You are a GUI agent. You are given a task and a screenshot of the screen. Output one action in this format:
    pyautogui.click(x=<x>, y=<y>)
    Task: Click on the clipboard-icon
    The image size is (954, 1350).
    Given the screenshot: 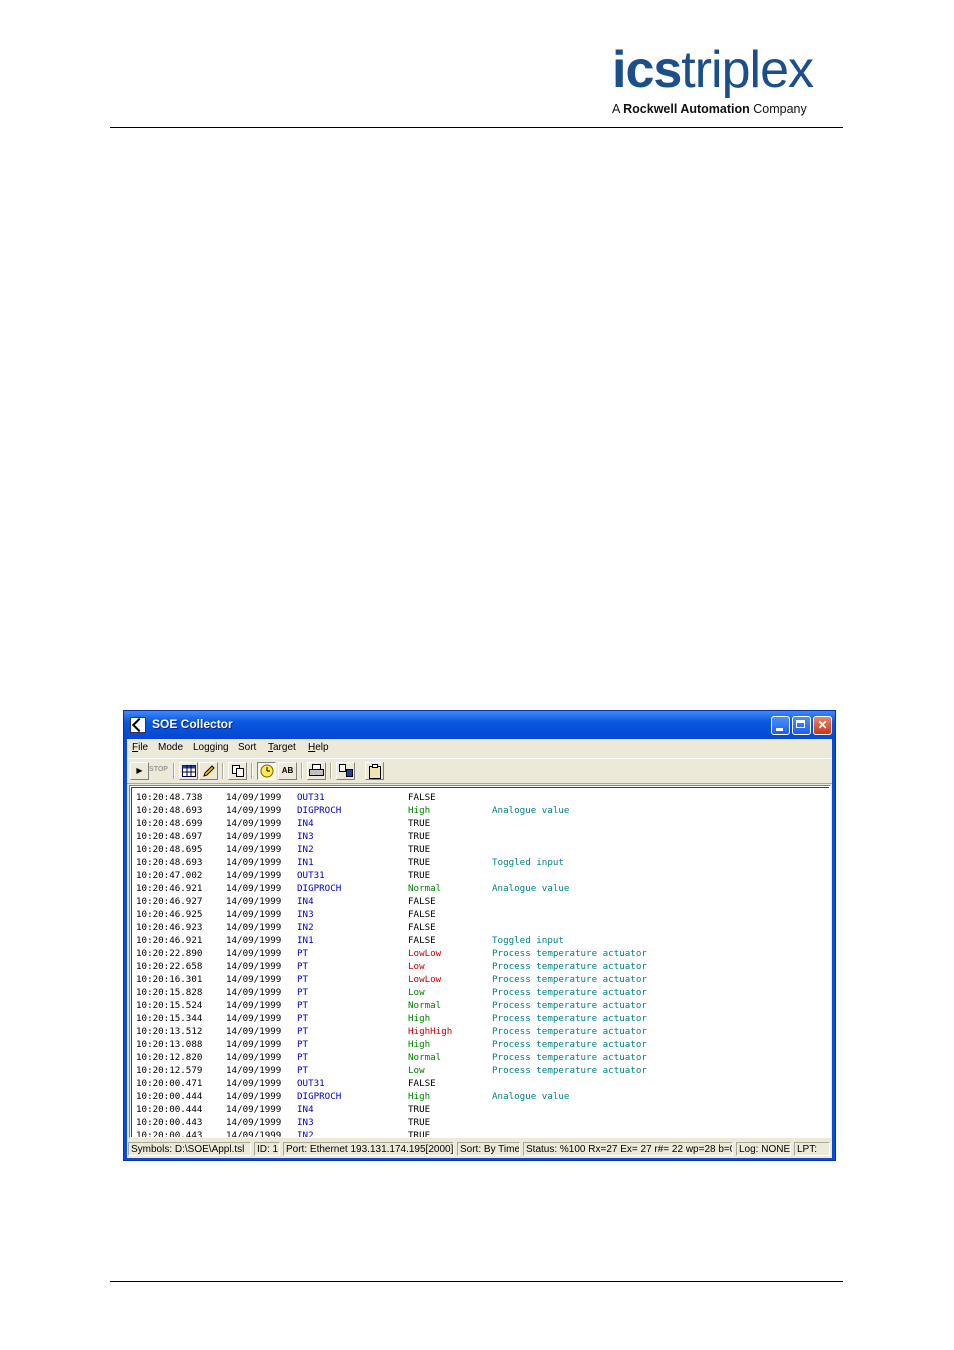 What is the action you would take?
    pyautogui.click(x=374, y=771)
    